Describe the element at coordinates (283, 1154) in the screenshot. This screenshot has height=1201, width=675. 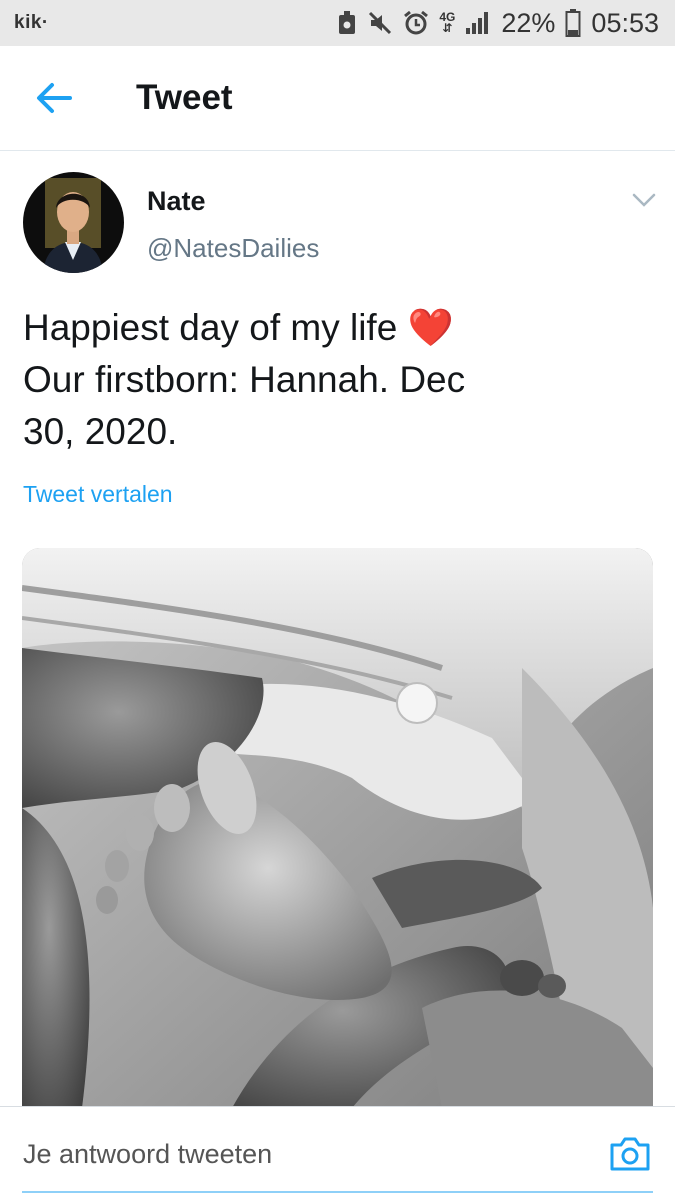
I see `reply-input` at that location.